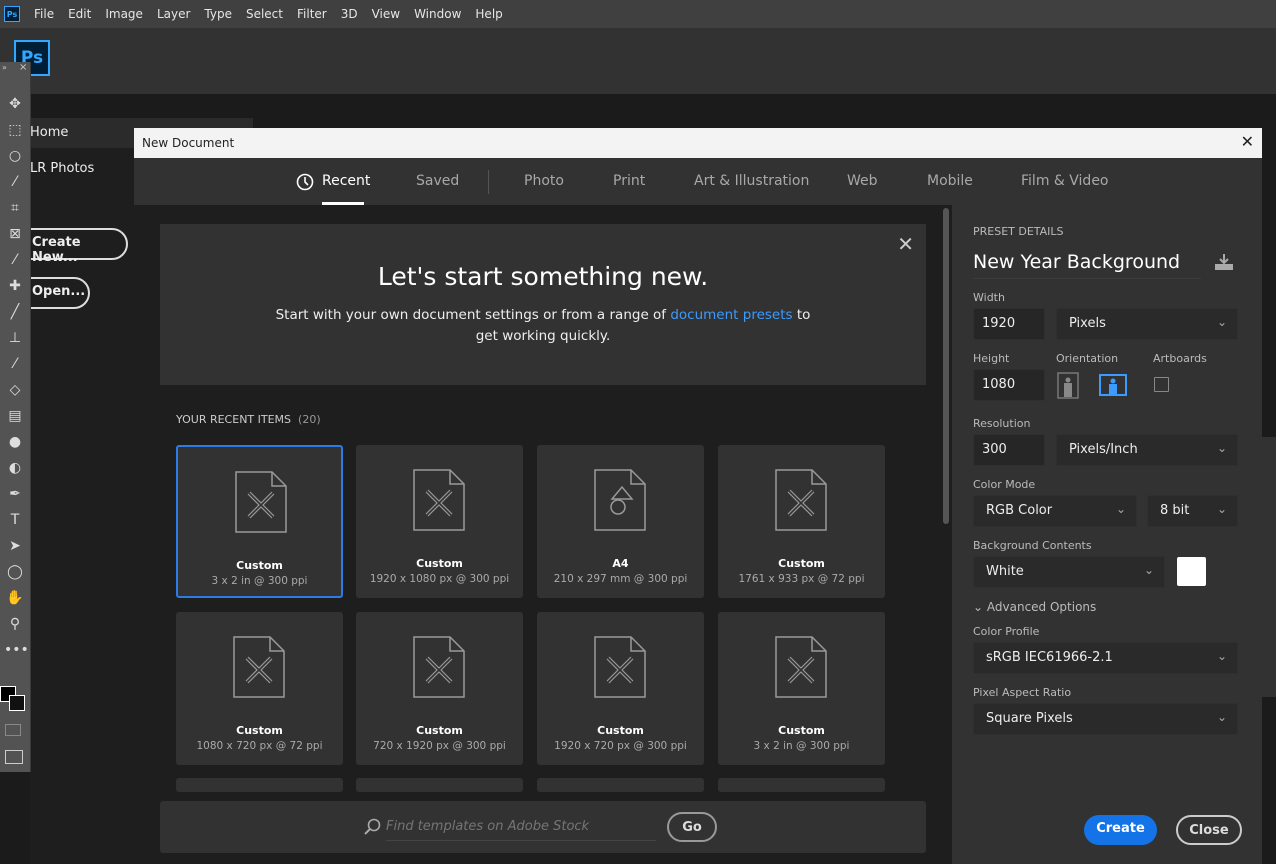 The width and height of the screenshot is (1276, 864). What do you see at coordinates (312, 14) in the screenshot?
I see `menu-filter: Filter` at bounding box center [312, 14].